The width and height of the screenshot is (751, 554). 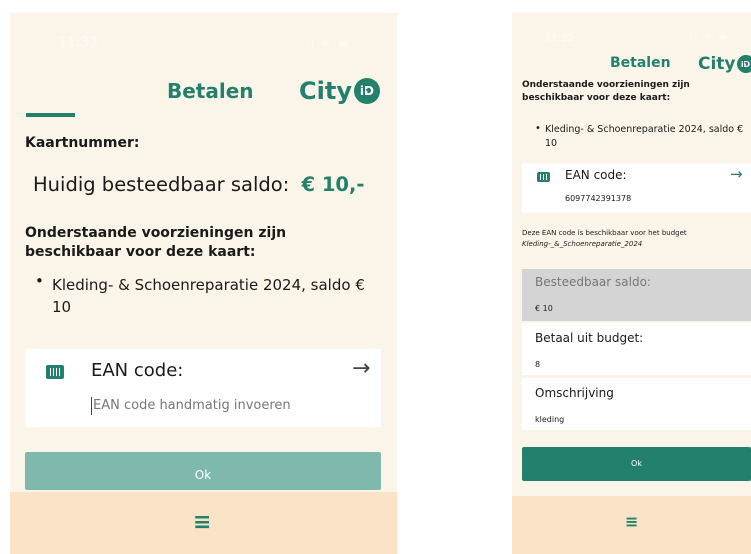 I want to click on pay-label: Betaal uit budget:, so click(x=589, y=338).